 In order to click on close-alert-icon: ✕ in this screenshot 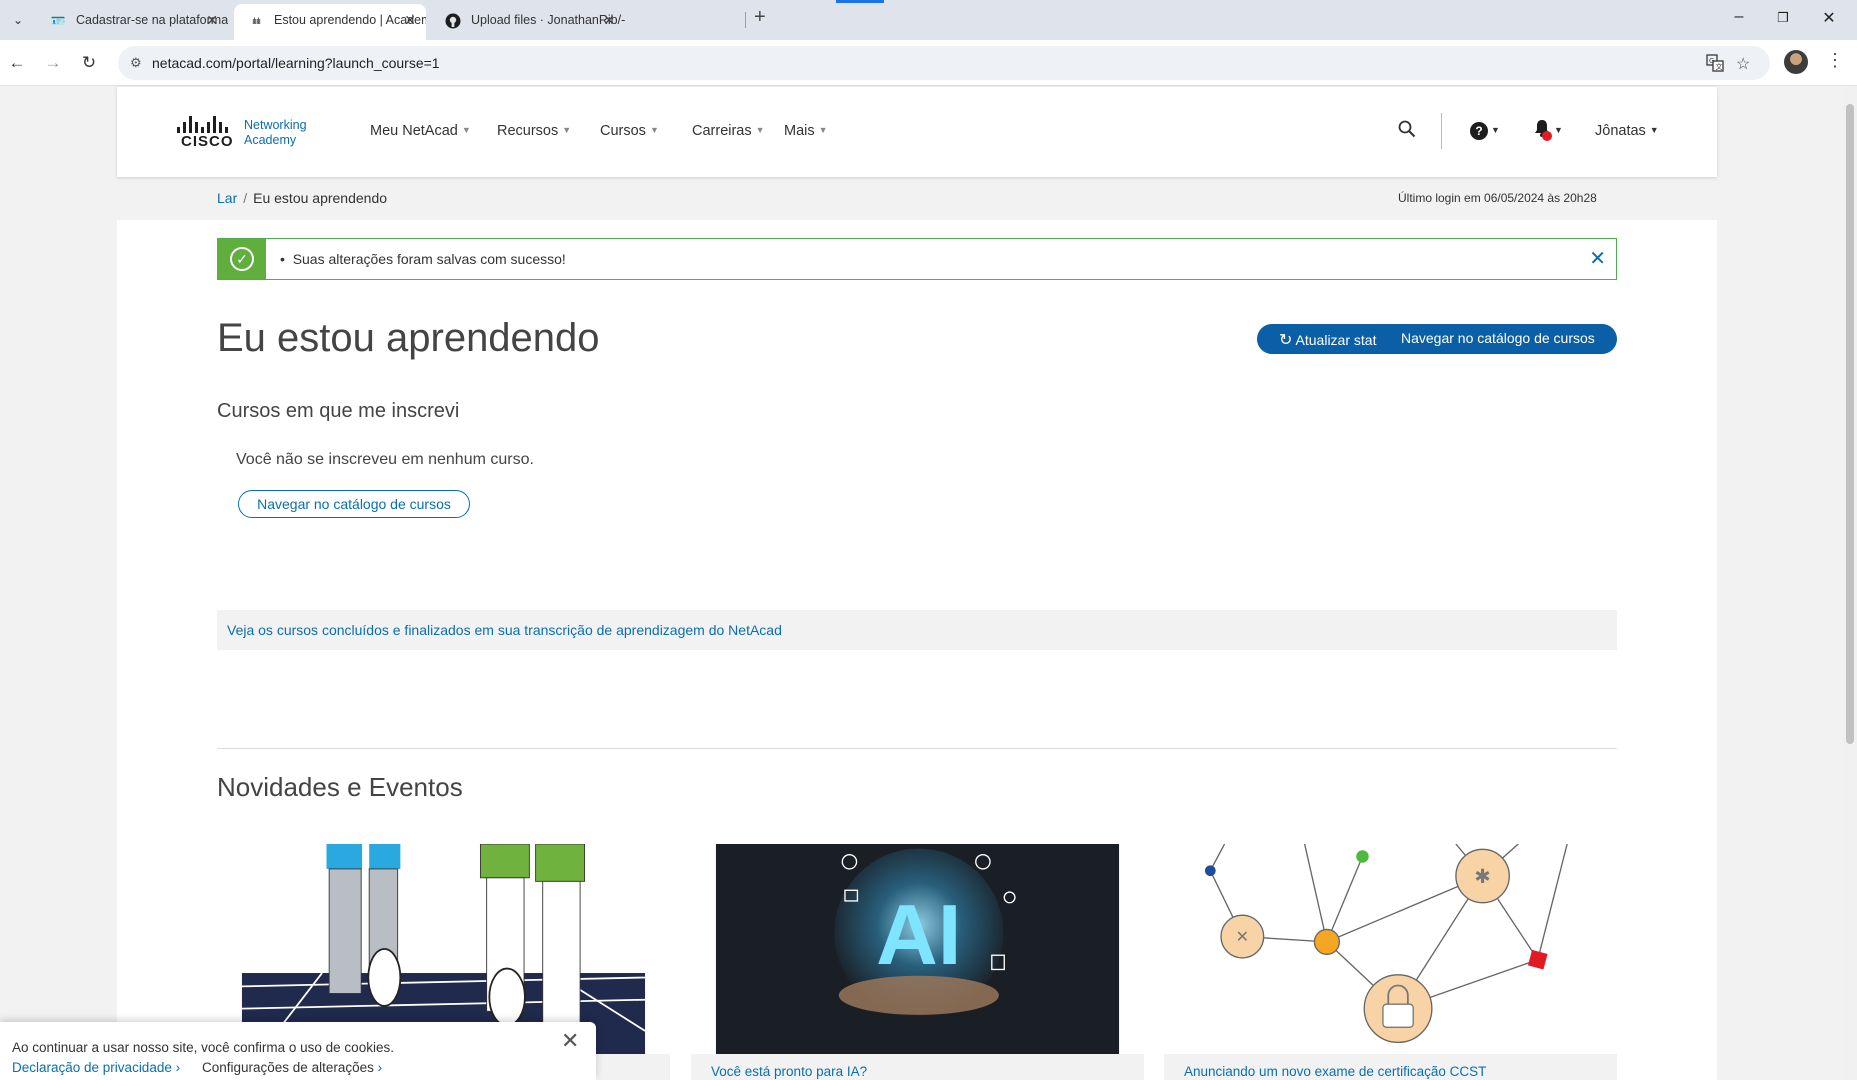, I will do `click(1597, 258)`.